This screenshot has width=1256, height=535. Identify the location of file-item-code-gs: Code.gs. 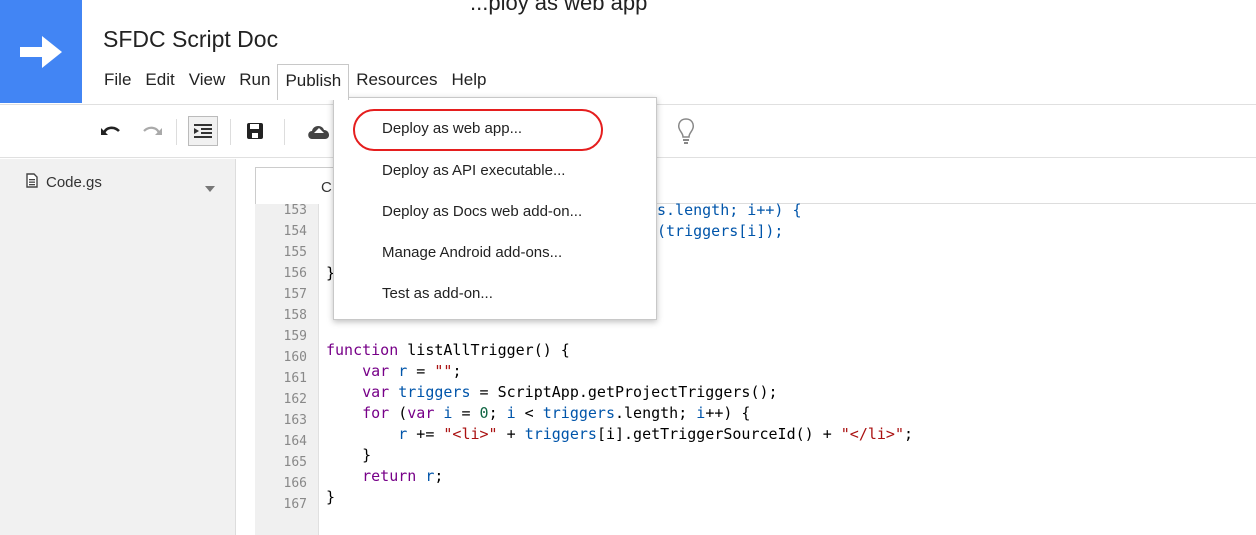
(64, 182).